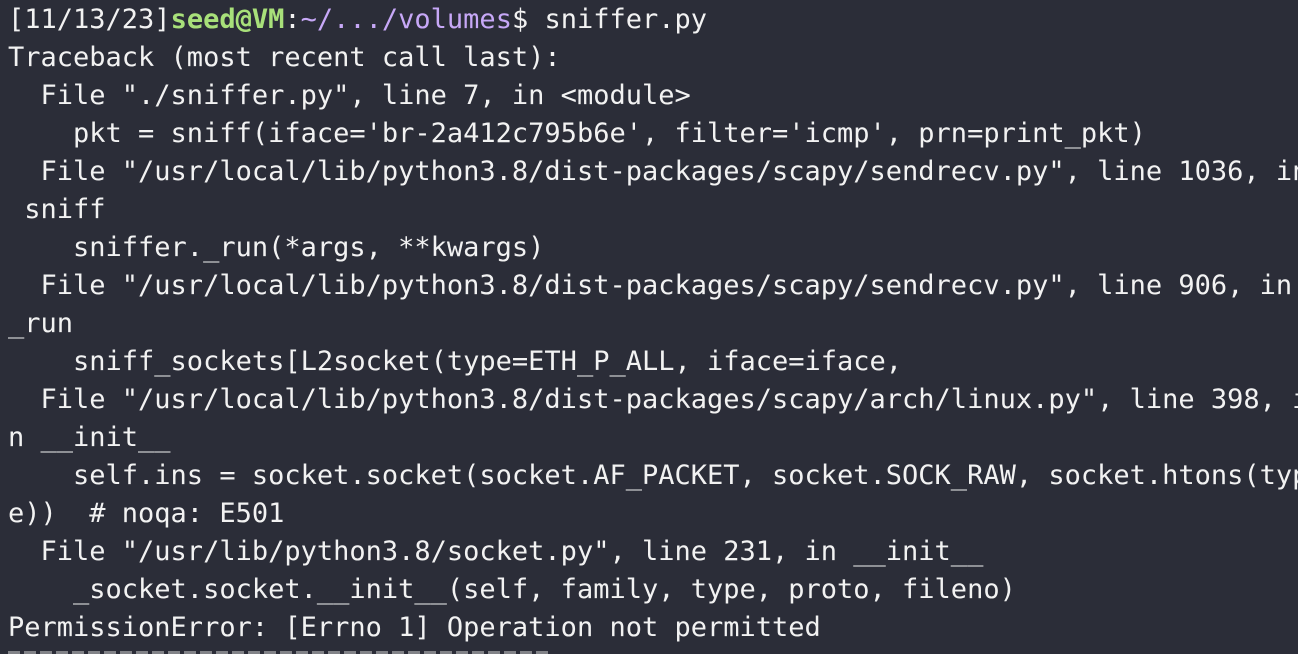 Image resolution: width=1298 pixels, height=654 pixels. What do you see at coordinates (276, 247) in the screenshot?
I see `output-line: sniffer._run(*args, **kwargs)` at bounding box center [276, 247].